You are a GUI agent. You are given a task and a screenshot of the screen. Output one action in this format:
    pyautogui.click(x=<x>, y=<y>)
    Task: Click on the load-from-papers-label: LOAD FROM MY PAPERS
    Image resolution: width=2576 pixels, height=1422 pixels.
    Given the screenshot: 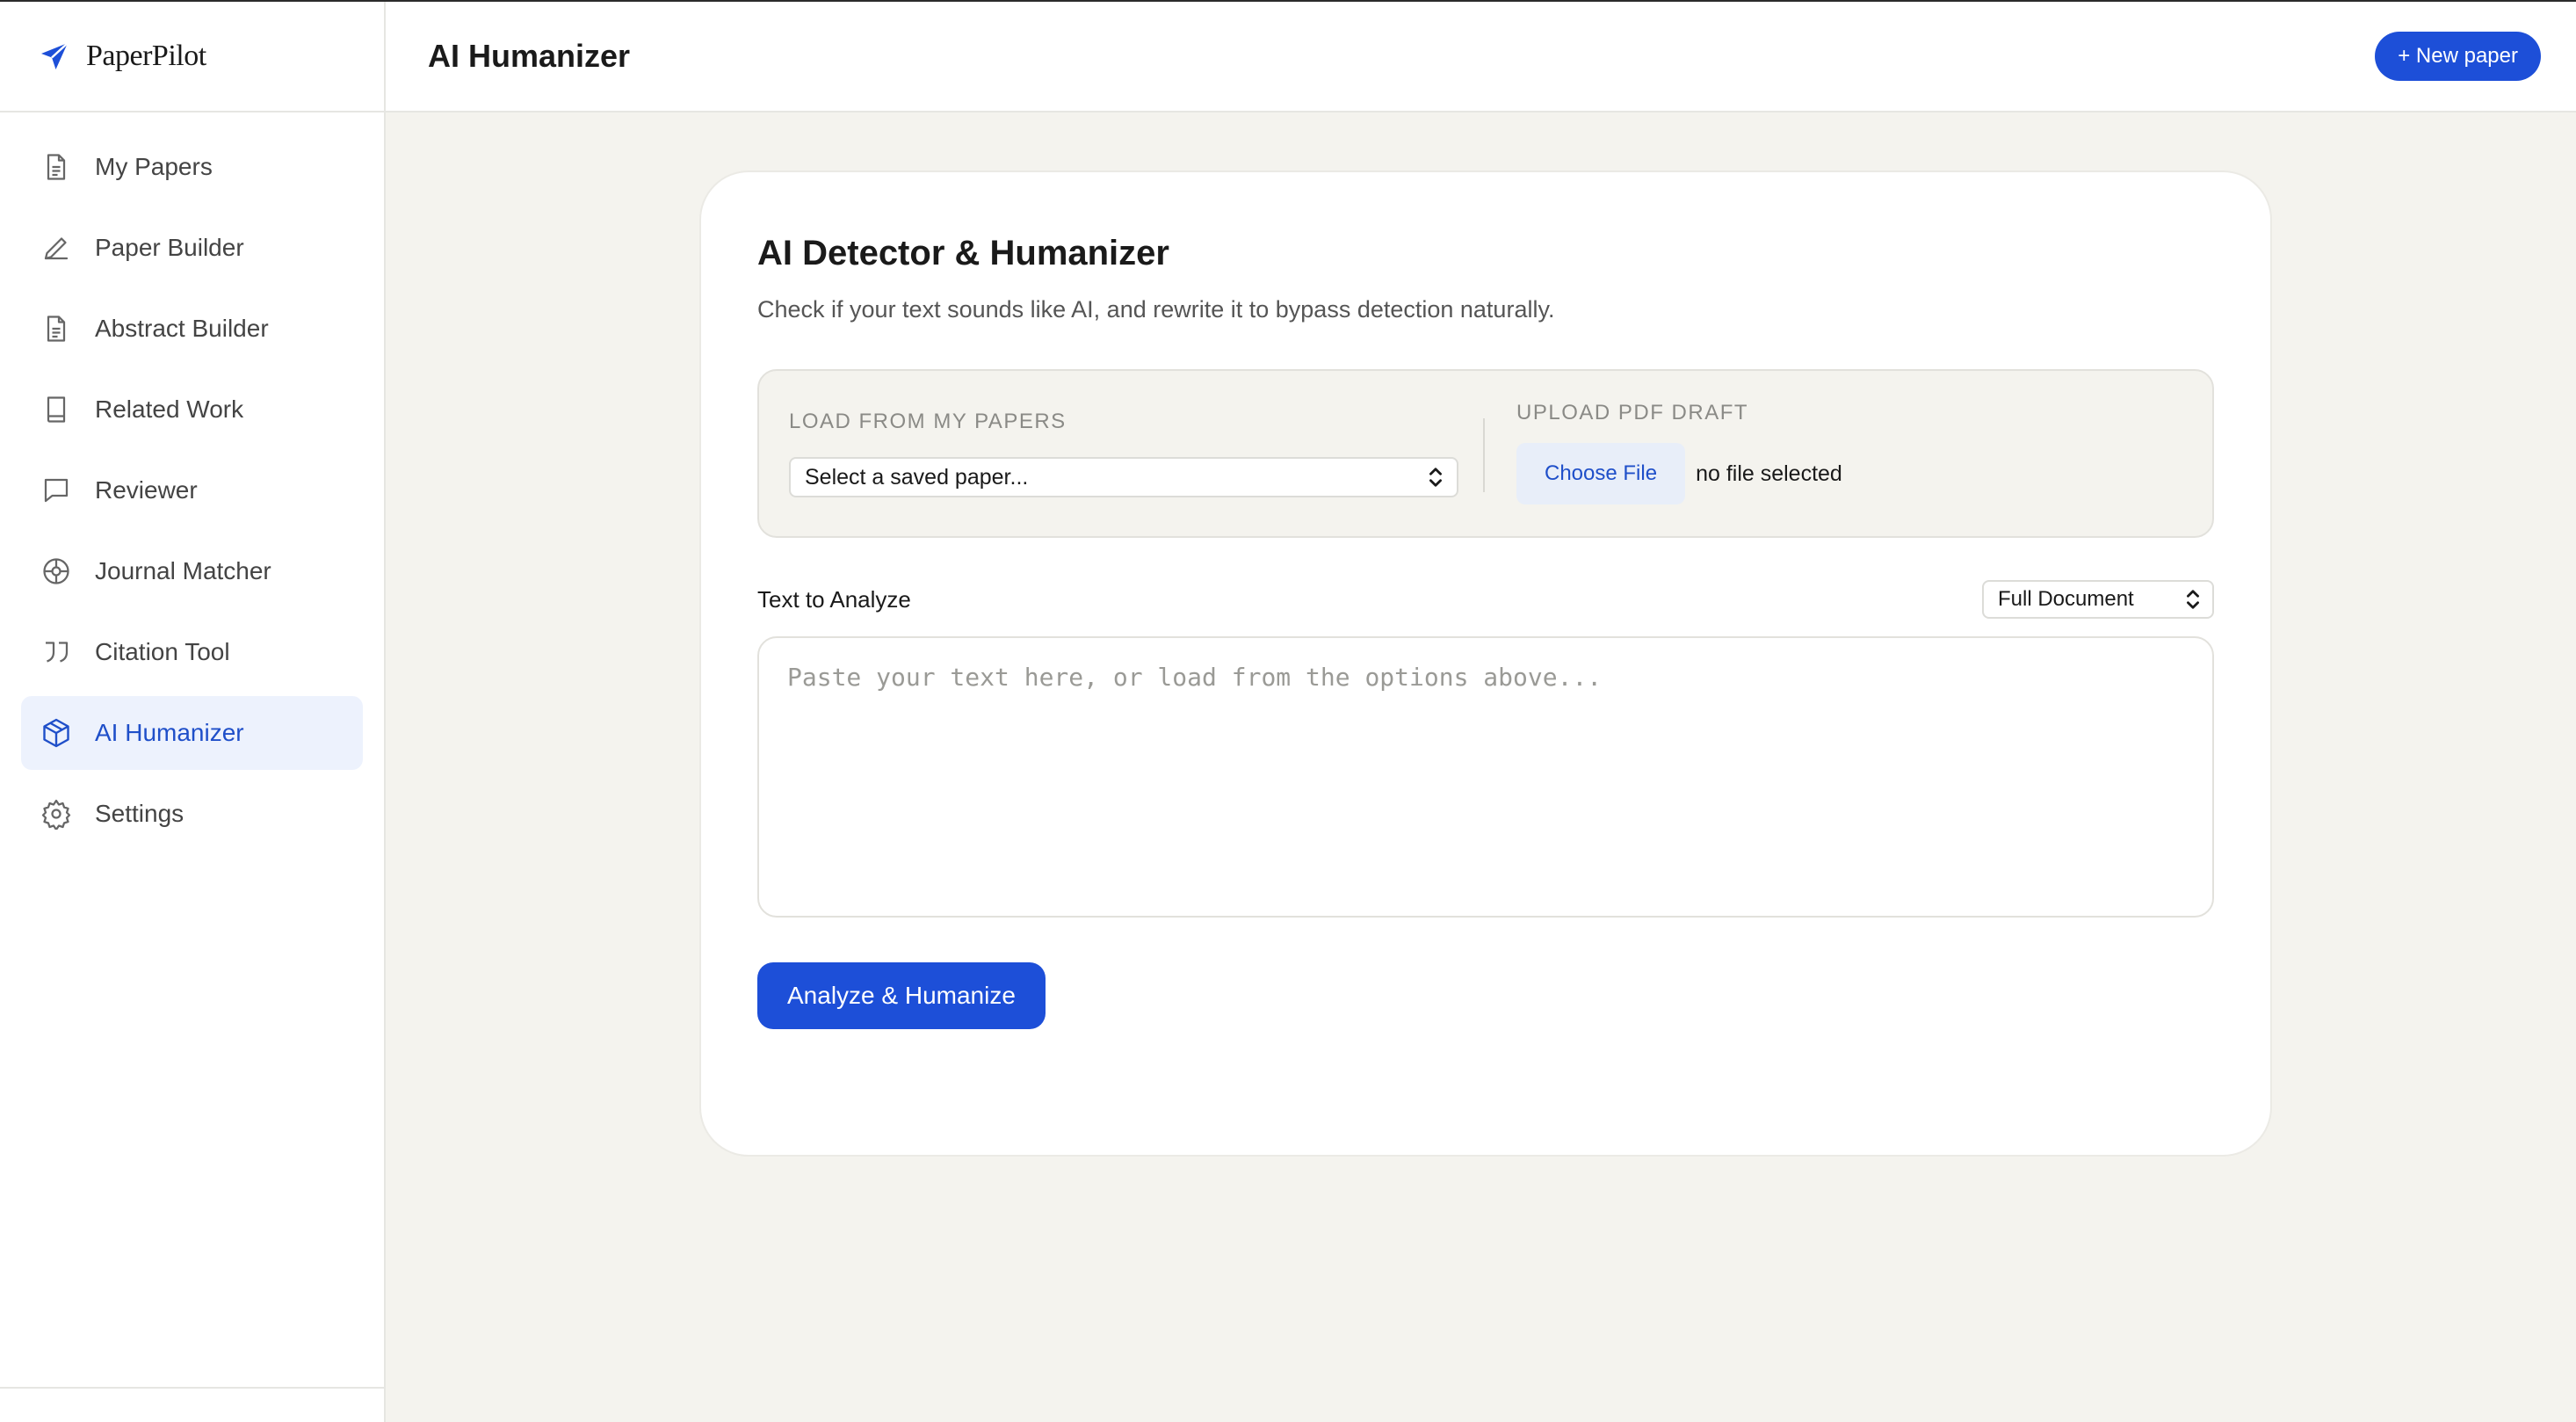 What is the action you would take?
    pyautogui.click(x=928, y=421)
    